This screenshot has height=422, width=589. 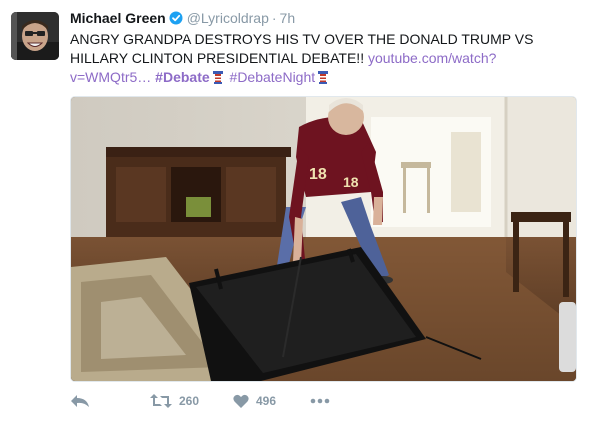 I want to click on author-handle: @Lyricoldrap, so click(x=228, y=18).